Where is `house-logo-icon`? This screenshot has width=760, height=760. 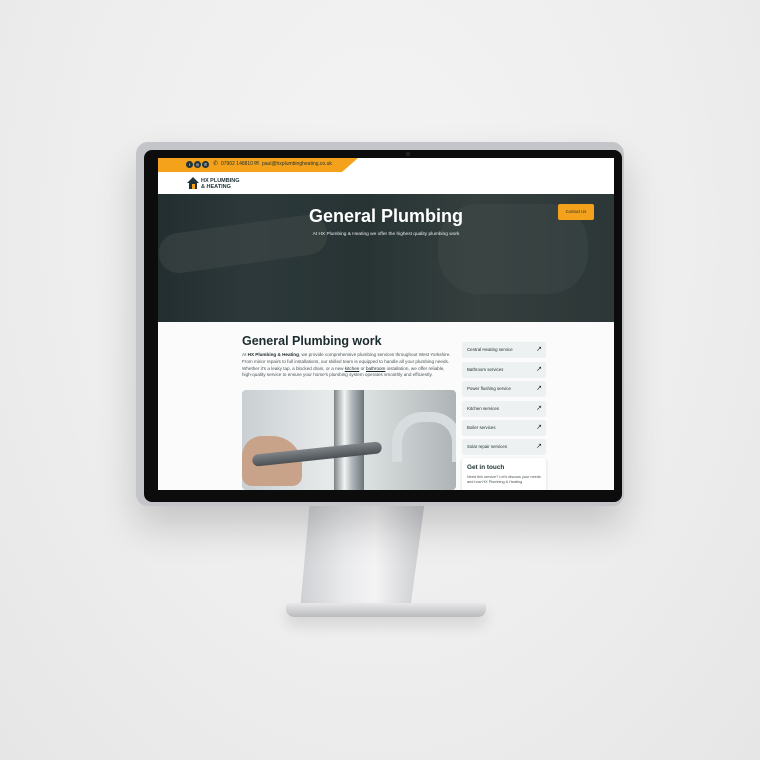
house-logo-icon is located at coordinates (193, 183).